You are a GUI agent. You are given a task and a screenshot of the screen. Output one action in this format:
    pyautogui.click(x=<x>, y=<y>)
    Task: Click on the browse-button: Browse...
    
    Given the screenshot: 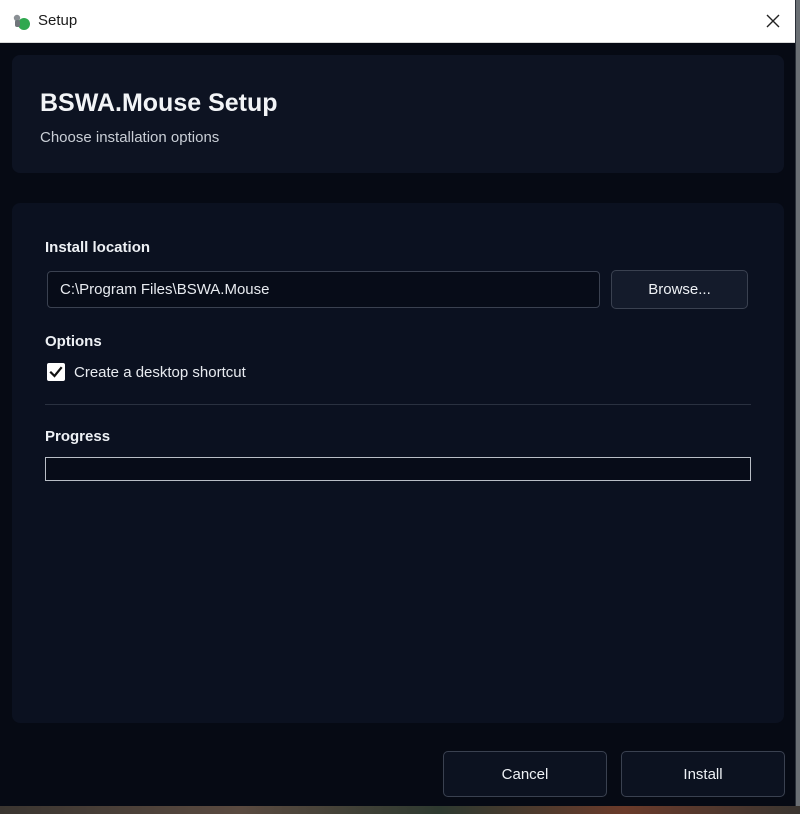 What is the action you would take?
    pyautogui.click(x=679, y=289)
    